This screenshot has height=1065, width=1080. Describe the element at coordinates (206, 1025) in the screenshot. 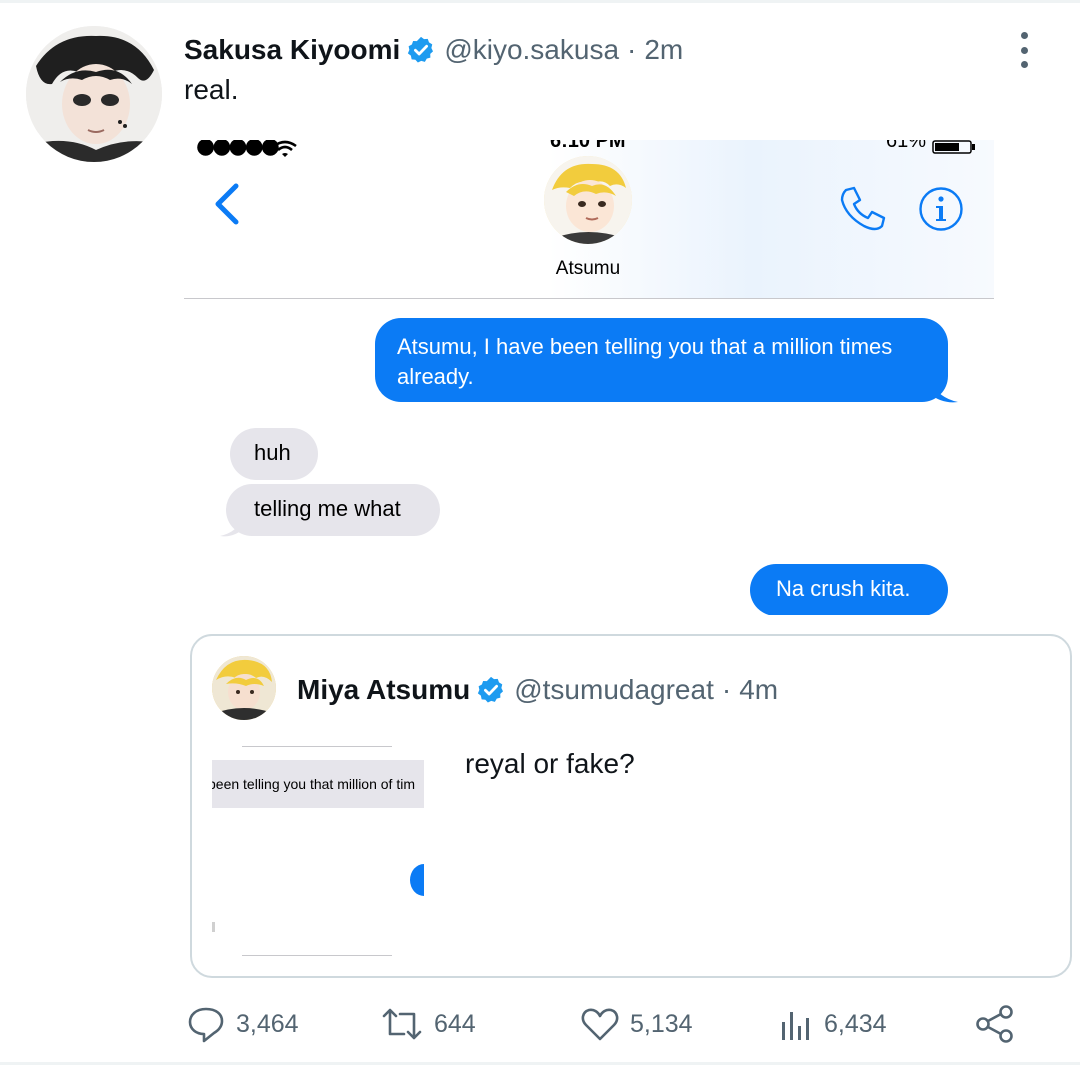

I see `reply-icon` at that location.